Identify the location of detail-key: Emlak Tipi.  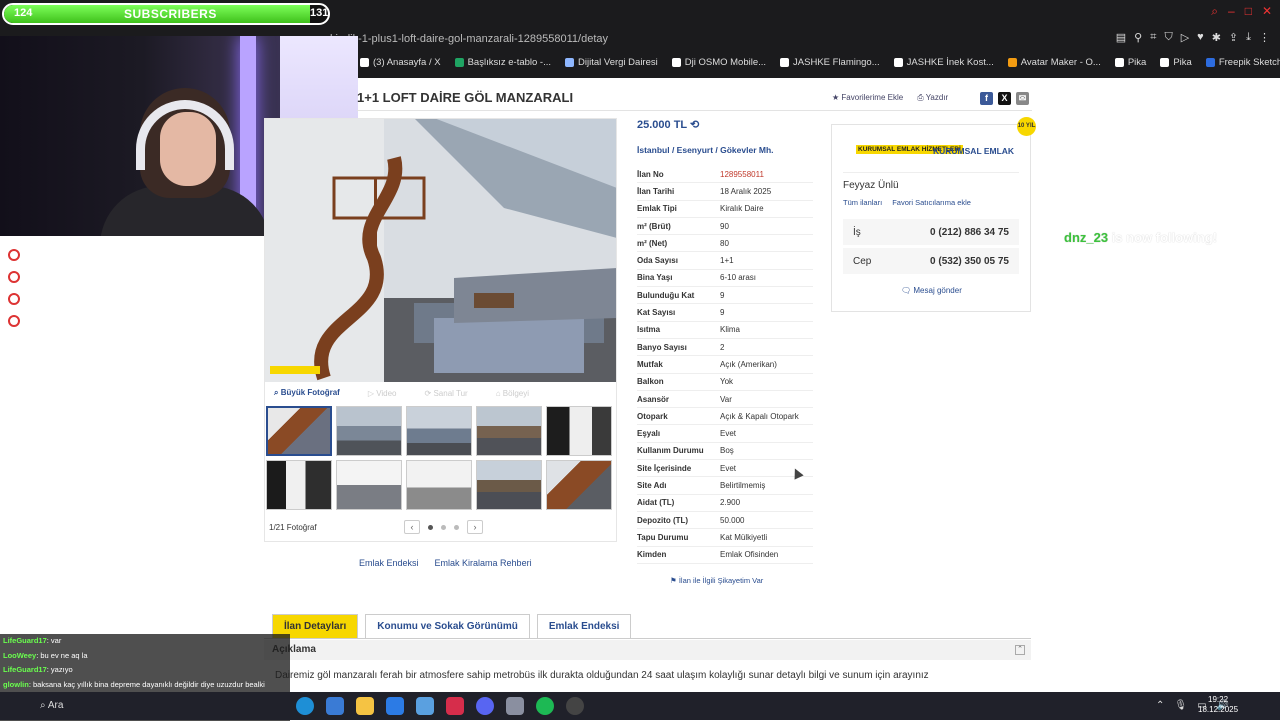
(678, 208).